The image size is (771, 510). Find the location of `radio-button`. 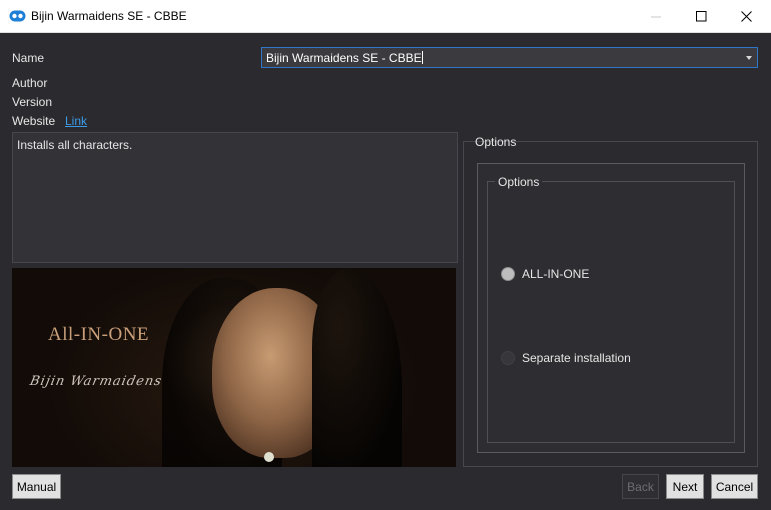

radio-button is located at coordinates (508, 358).